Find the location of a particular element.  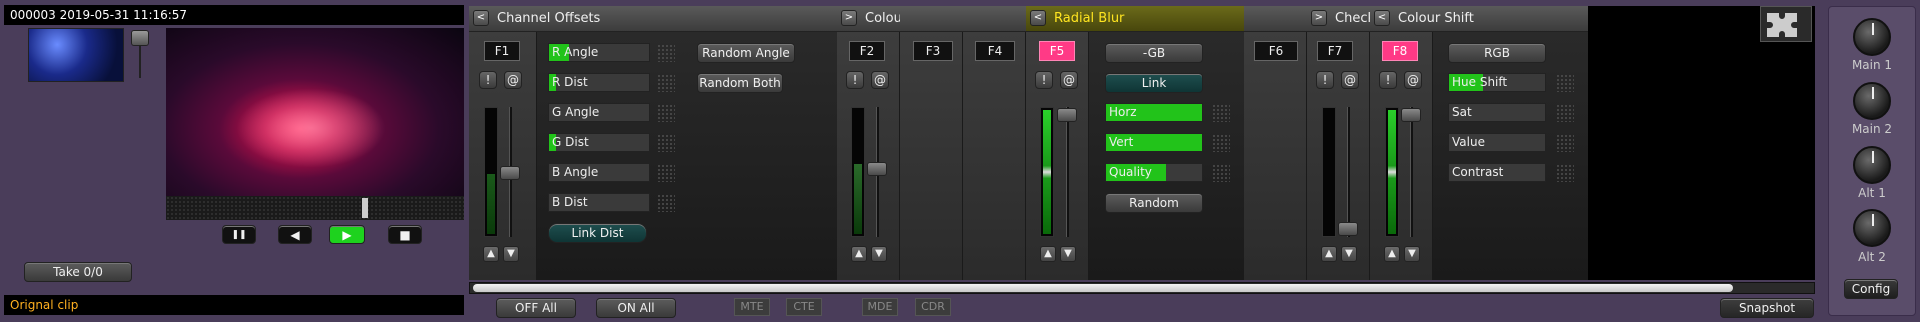

f8-level-meter is located at coordinates (1392, 172).